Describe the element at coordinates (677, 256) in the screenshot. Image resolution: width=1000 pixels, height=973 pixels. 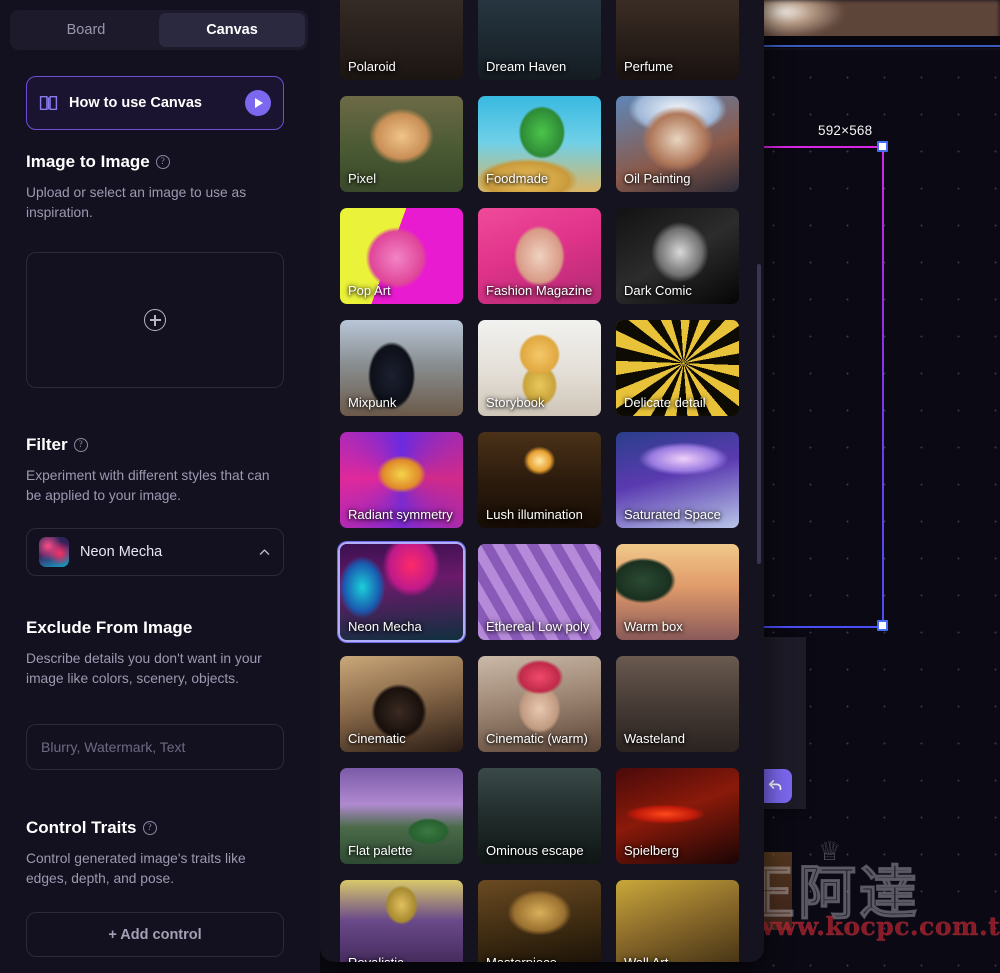
I see `filter-tile-dark-comic: Dark Comic` at that location.